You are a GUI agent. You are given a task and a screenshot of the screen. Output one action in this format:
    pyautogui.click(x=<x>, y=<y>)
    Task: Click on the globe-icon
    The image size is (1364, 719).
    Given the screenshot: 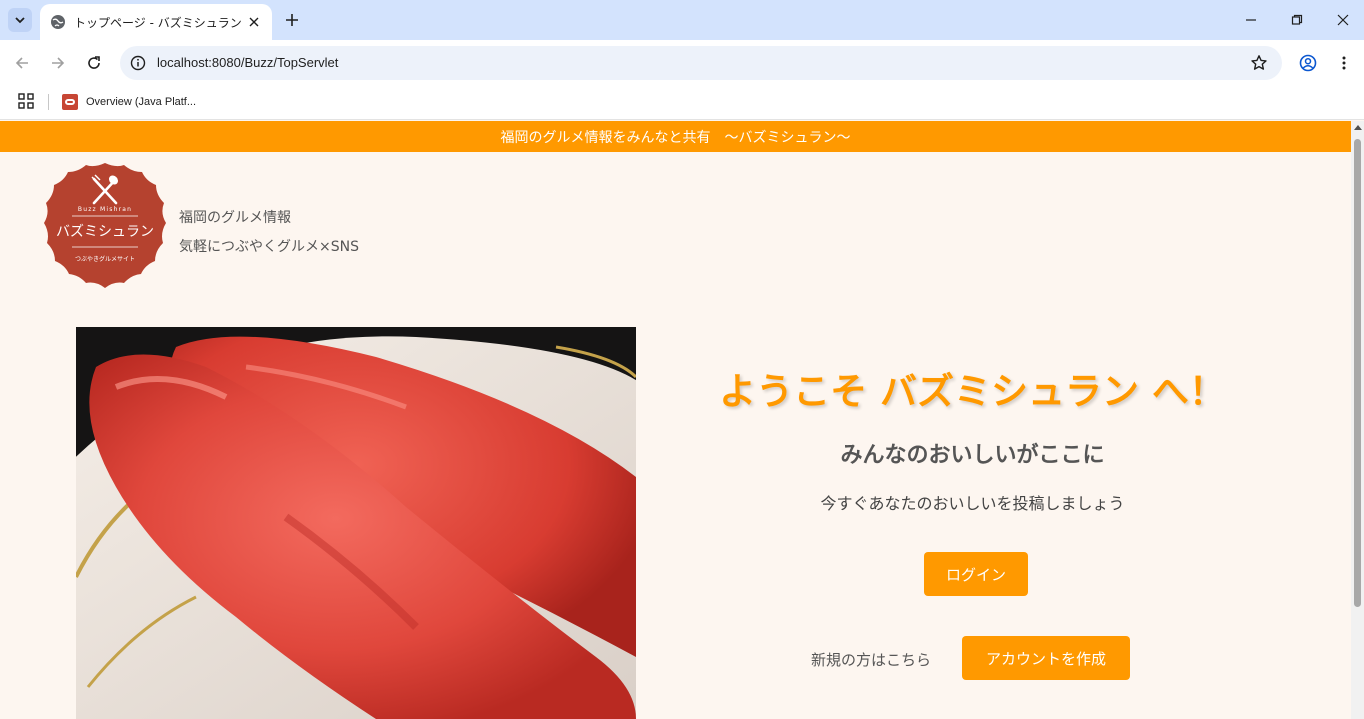 What is the action you would take?
    pyautogui.click(x=58, y=22)
    